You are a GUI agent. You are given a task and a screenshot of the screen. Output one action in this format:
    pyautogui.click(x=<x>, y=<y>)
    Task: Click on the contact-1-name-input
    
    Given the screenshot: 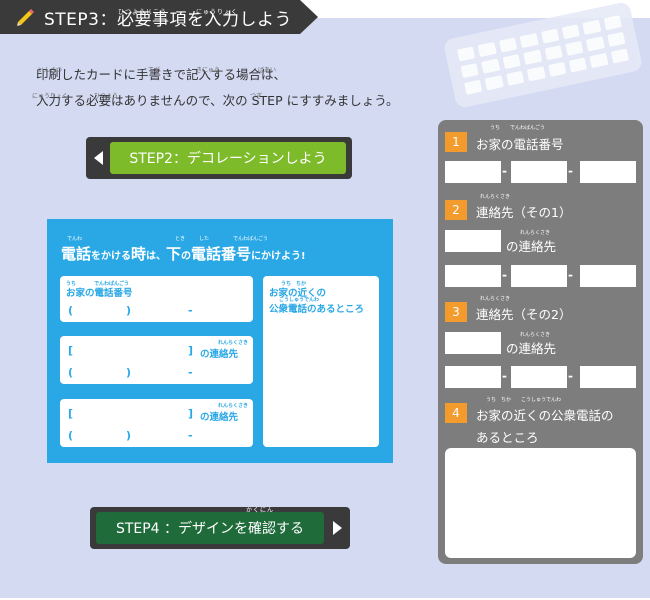 What is the action you would take?
    pyautogui.click(x=473, y=241)
    